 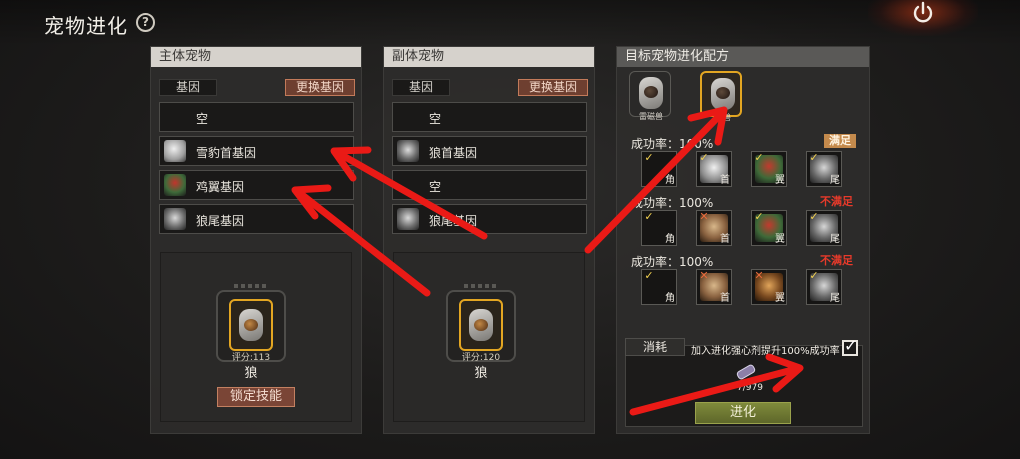 I want to click on sub-gene-label: 基因, so click(x=421, y=87).